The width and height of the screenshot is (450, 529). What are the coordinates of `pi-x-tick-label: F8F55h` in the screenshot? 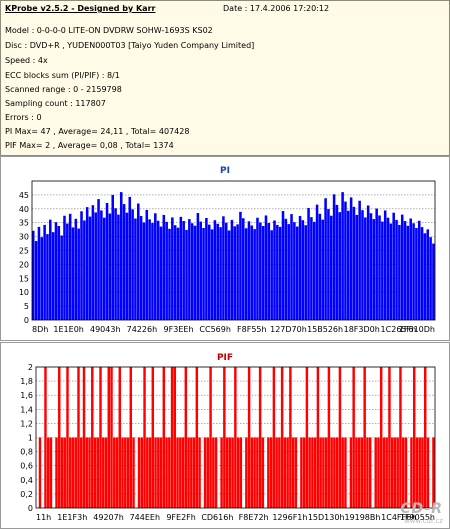 It's located at (252, 329).